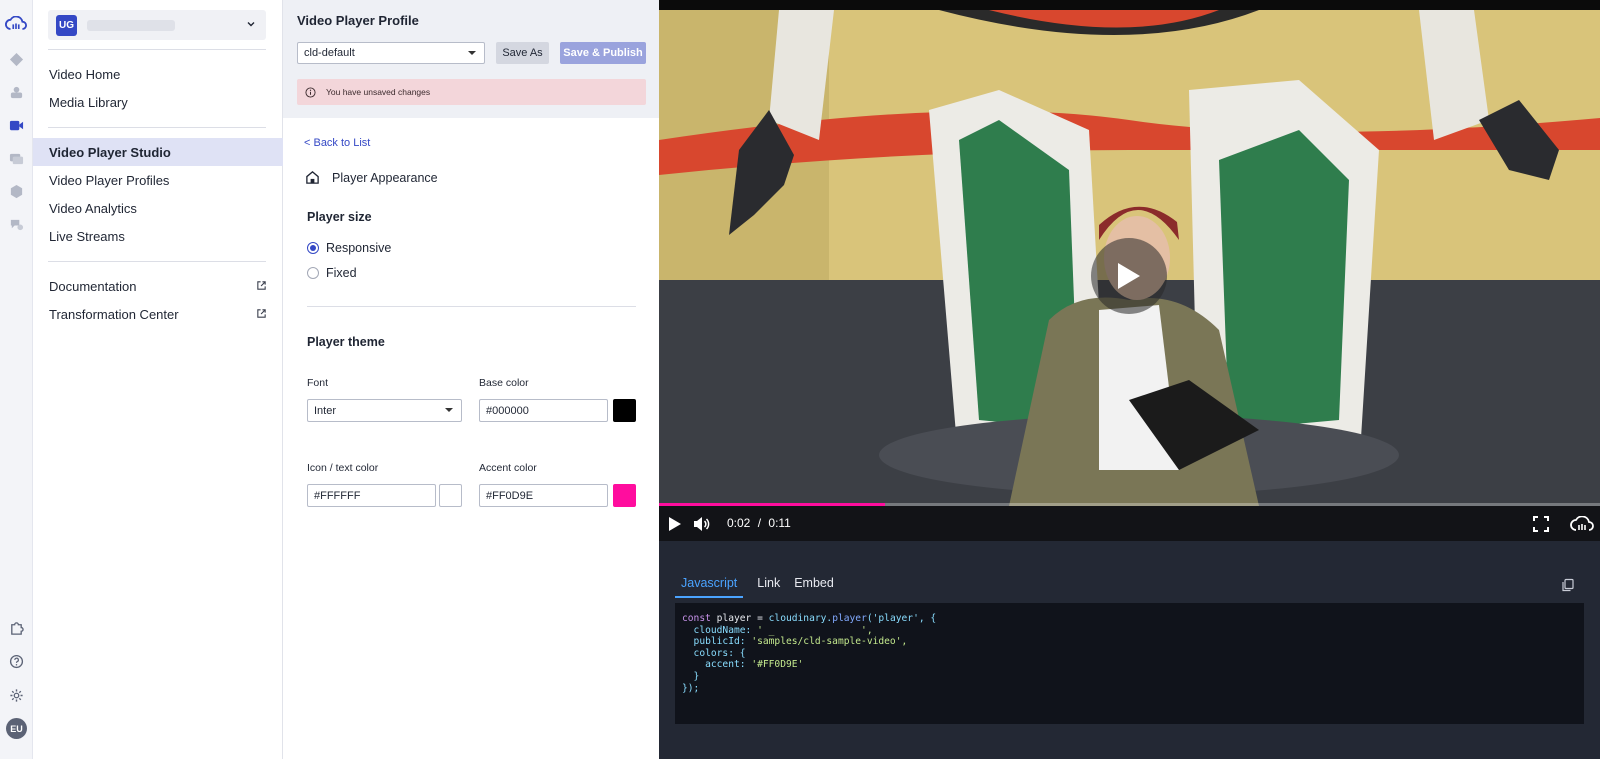 The width and height of the screenshot is (1600, 759). What do you see at coordinates (471, 92) in the screenshot?
I see `unsaved-changes-alert: You have unsaved changes` at bounding box center [471, 92].